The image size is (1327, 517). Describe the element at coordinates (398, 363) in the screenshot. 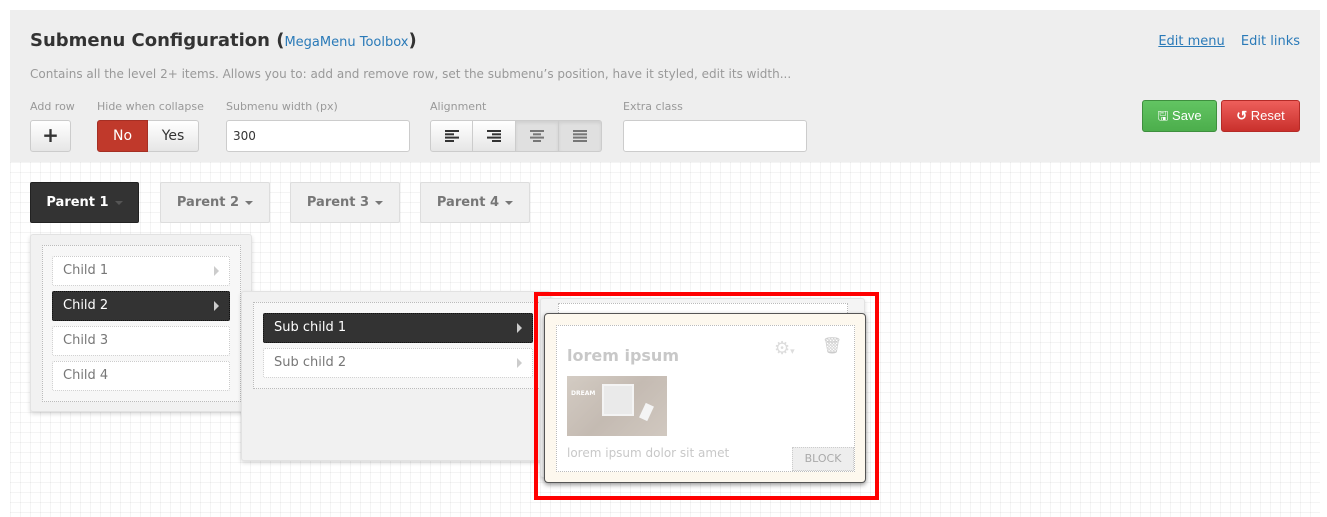

I see `sub-child-item: Sub child 2` at that location.